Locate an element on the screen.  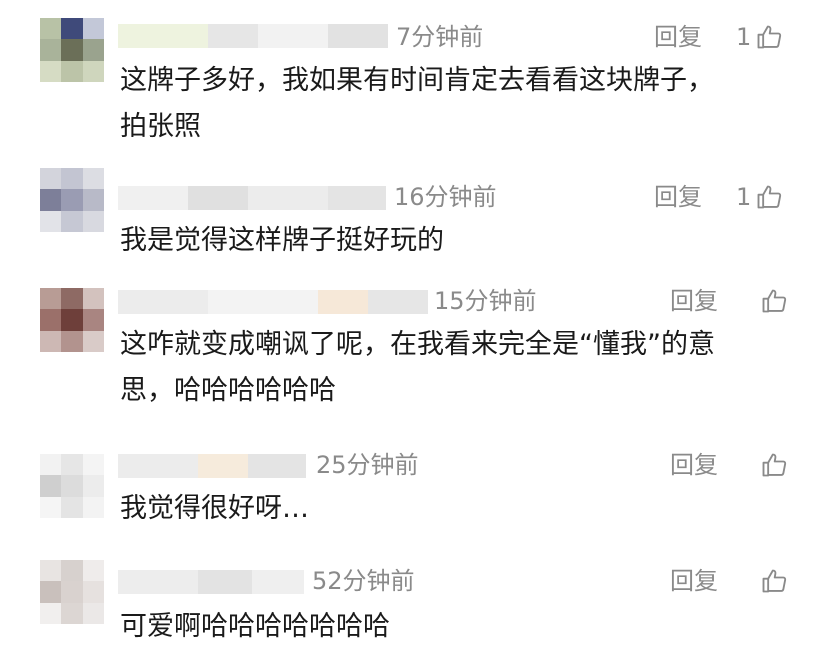
comment-time: 25分钟前 is located at coordinates (367, 465).